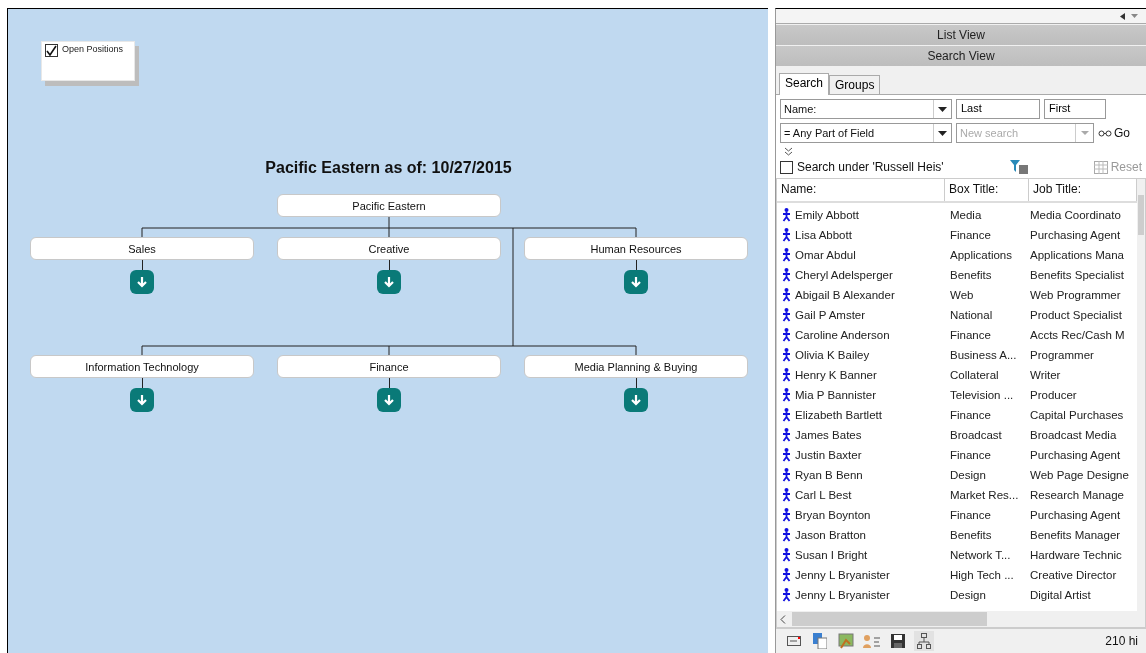 This screenshot has height=653, width=1146. Describe the element at coordinates (142, 248) in the screenshot. I see `org-node: Sales` at that location.